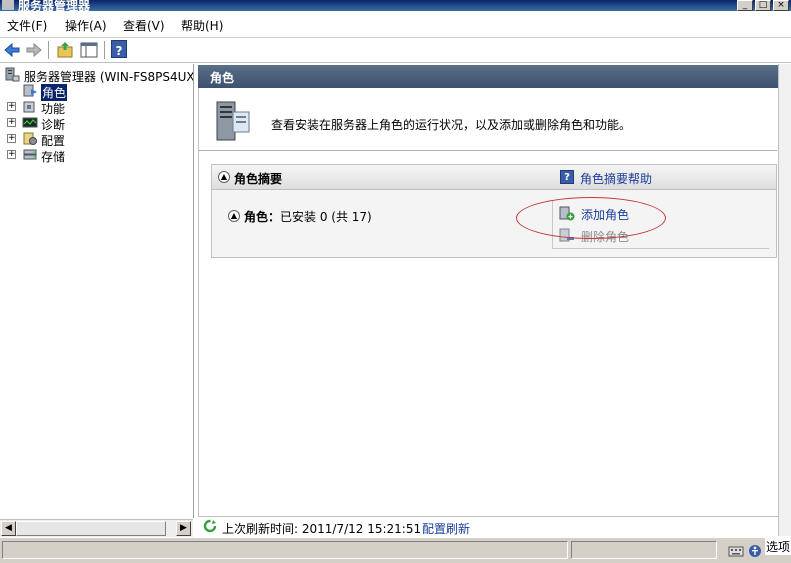  Describe the element at coordinates (395, 24) in the screenshot. I see `menu-bar: 文件(F) 操作(A) 查看(V) 帮助(H)` at that location.